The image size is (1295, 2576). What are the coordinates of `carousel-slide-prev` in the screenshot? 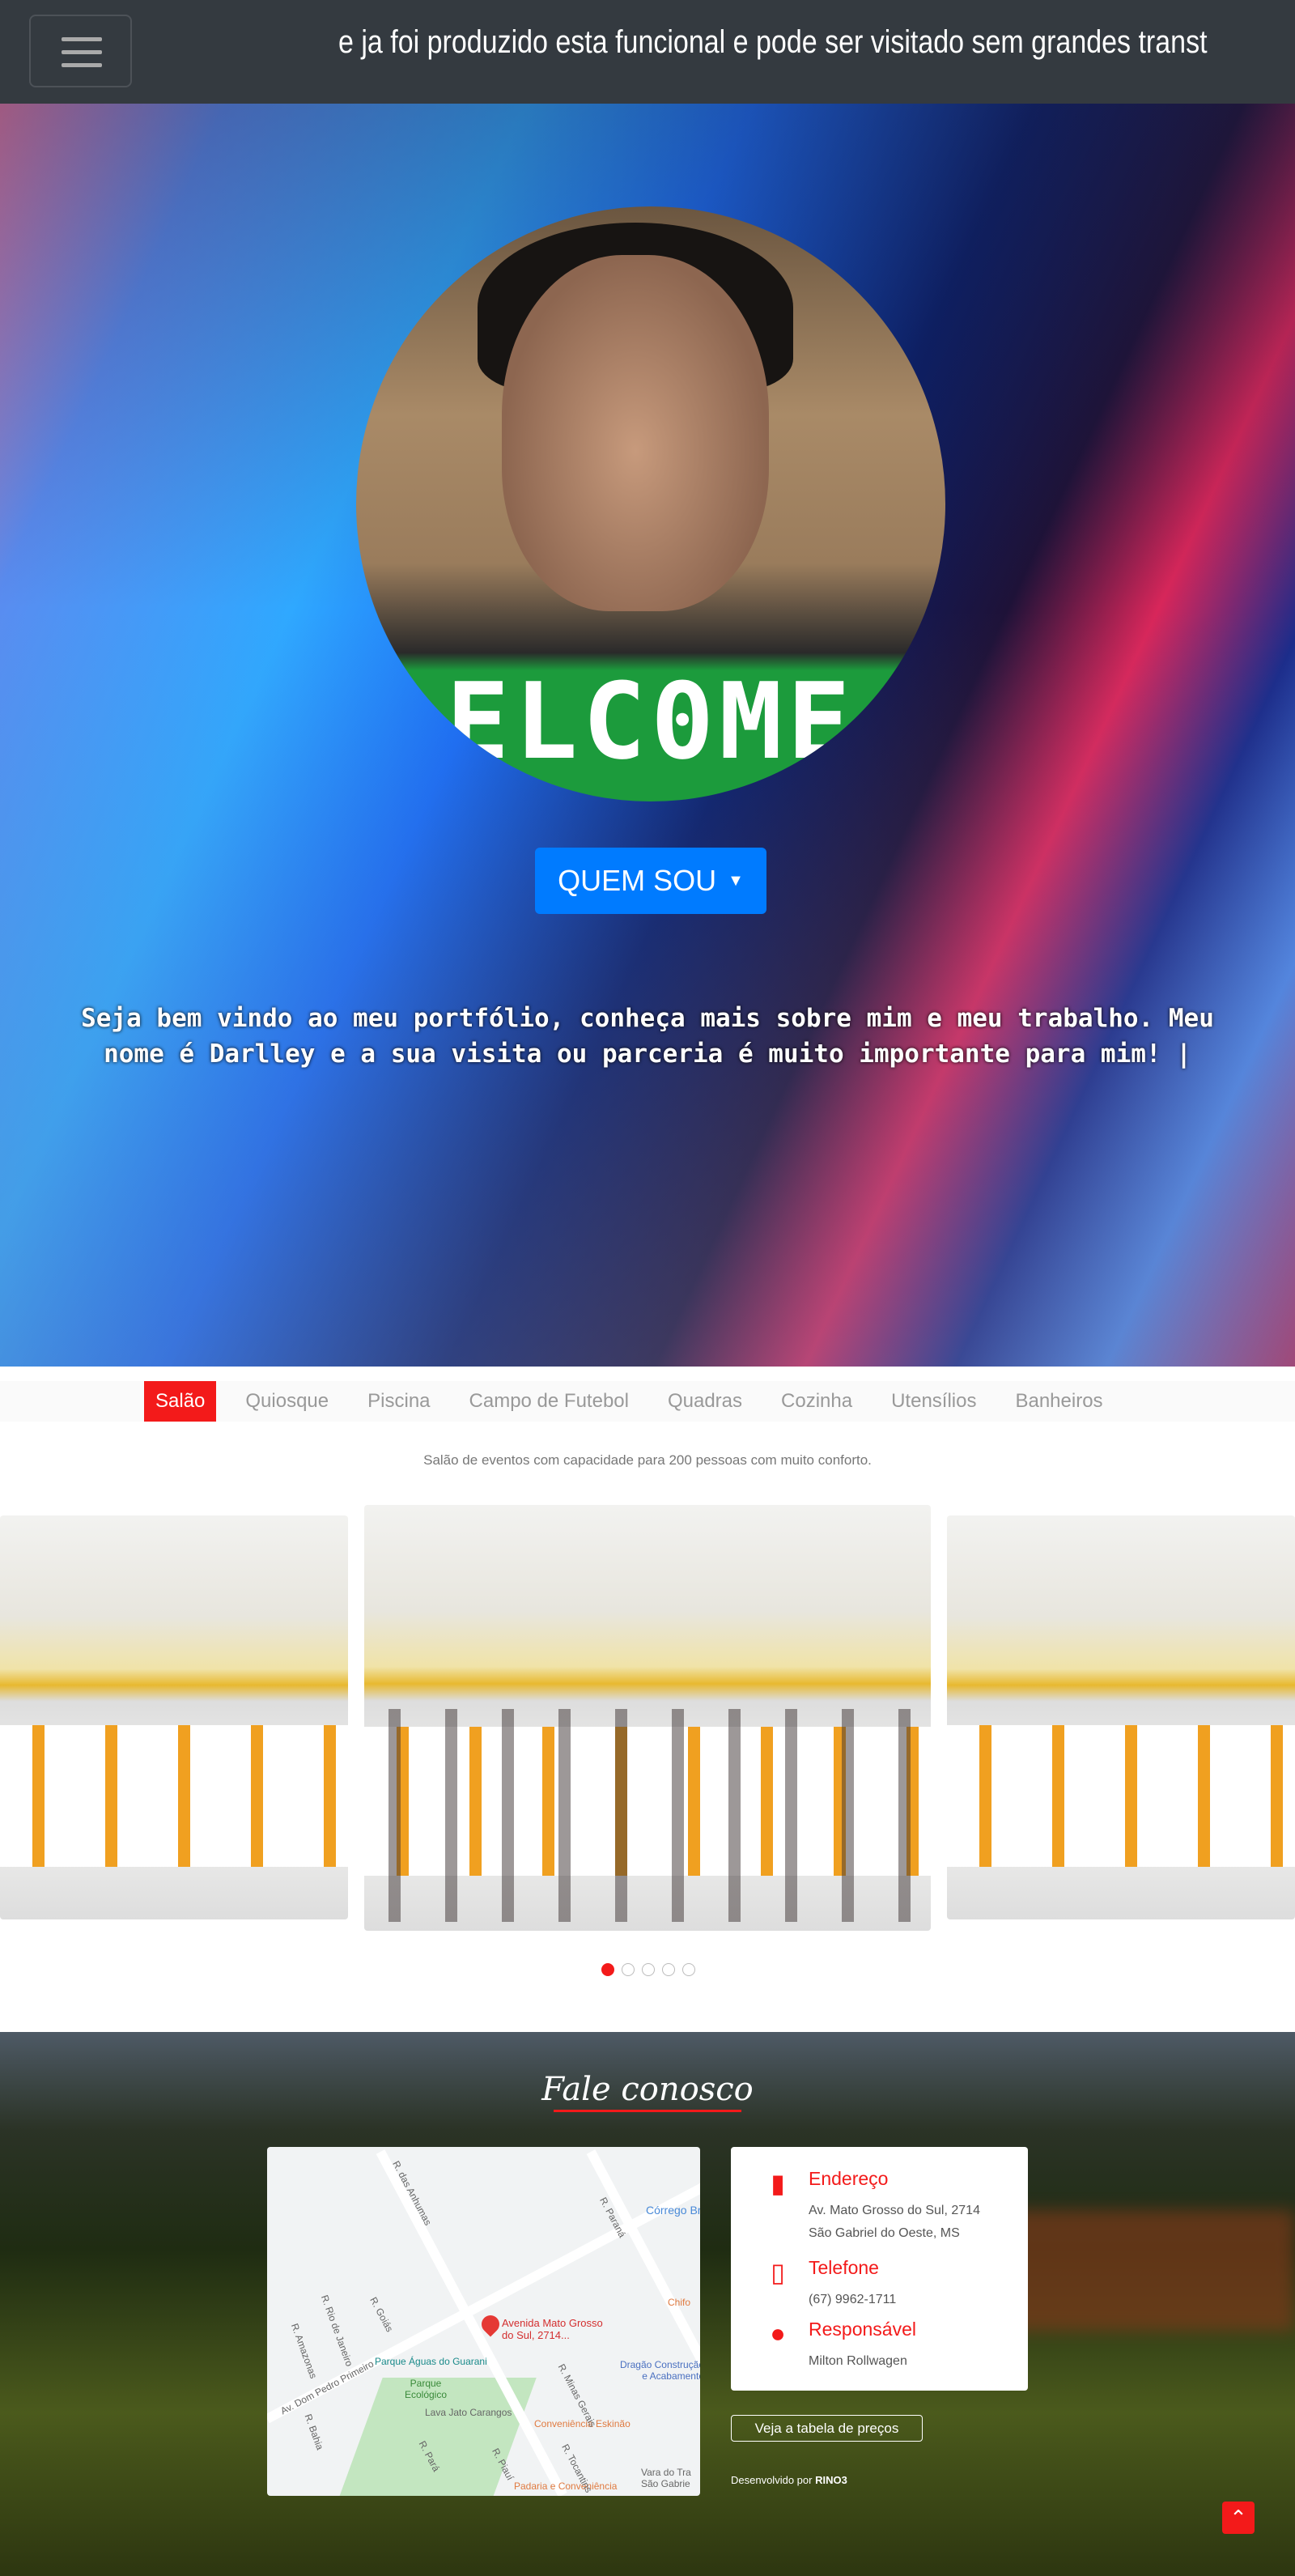 It's located at (174, 1717).